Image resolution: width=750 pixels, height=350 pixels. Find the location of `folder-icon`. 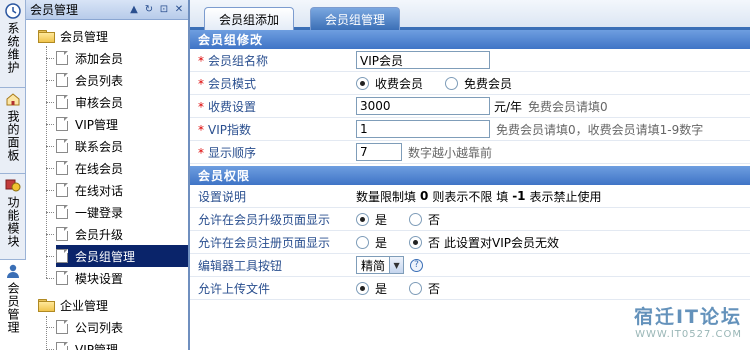

folder-icon is located at coordinates (46, 36).